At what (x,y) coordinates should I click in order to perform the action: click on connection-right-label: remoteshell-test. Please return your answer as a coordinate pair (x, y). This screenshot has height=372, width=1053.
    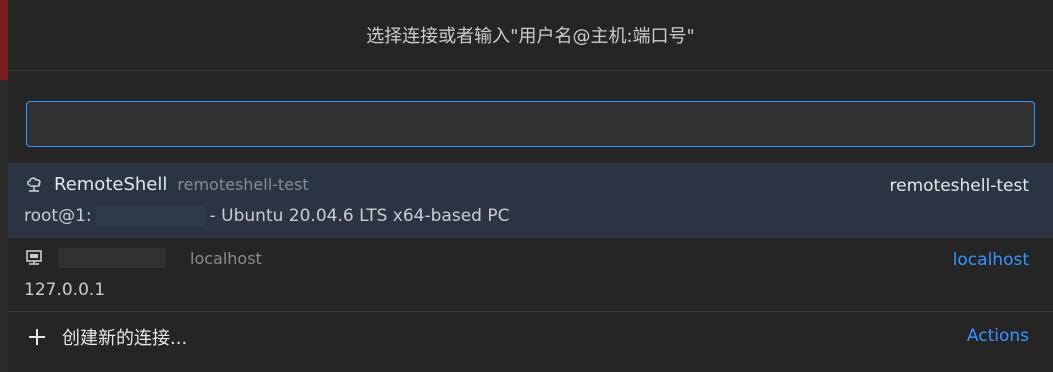
    Looking at the image, I should click on (959, 186).